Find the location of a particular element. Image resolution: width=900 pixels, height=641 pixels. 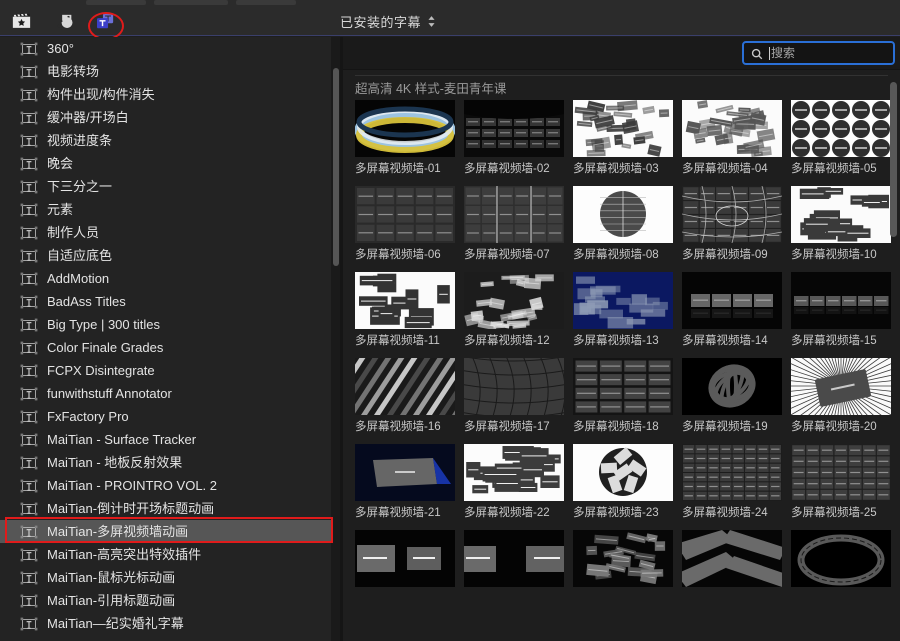

sidebar-item: 制作人员 is located at coordinates (166, 232).